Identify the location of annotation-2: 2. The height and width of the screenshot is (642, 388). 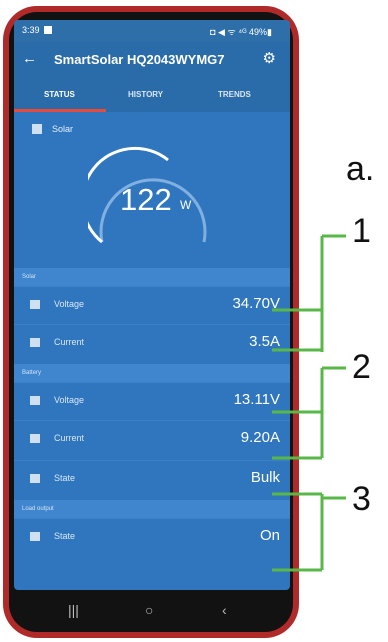
(361, 367).